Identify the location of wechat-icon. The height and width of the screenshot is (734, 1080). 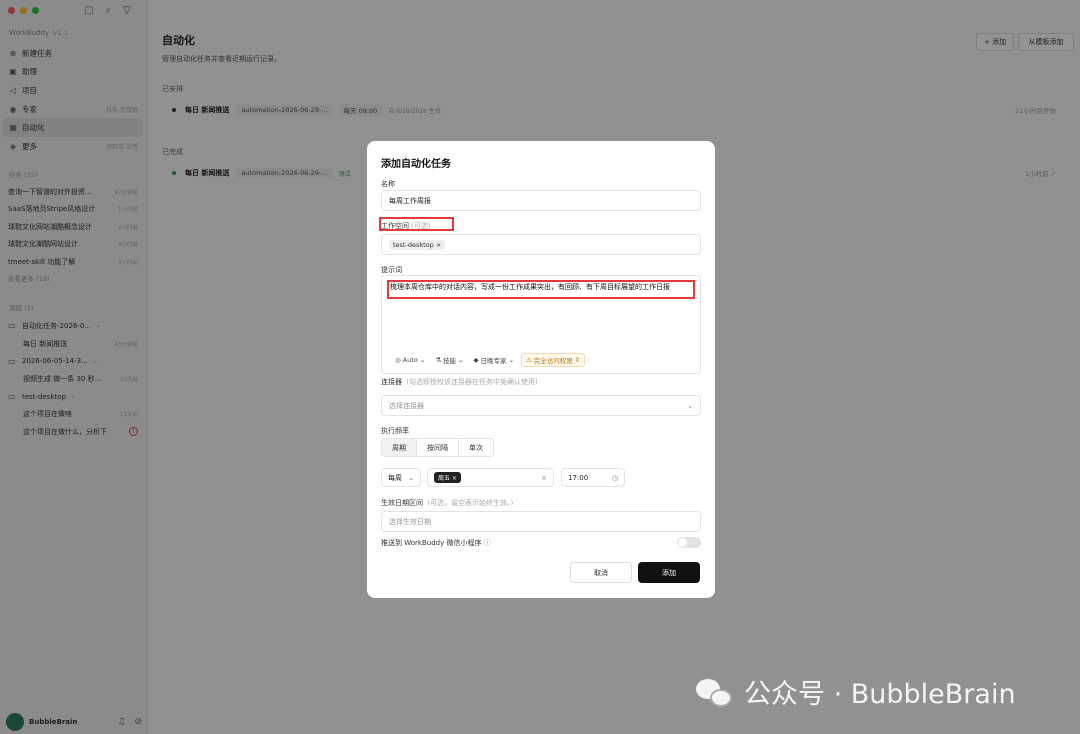
(715, 692).